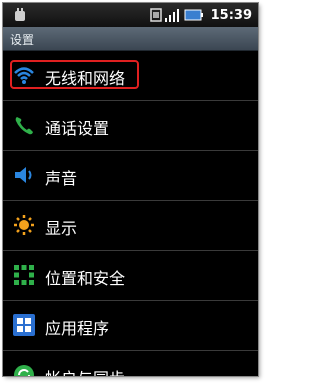 This screenshot has height=384, width=320. I want to click on status-time: 15:39, so click(231, 15).